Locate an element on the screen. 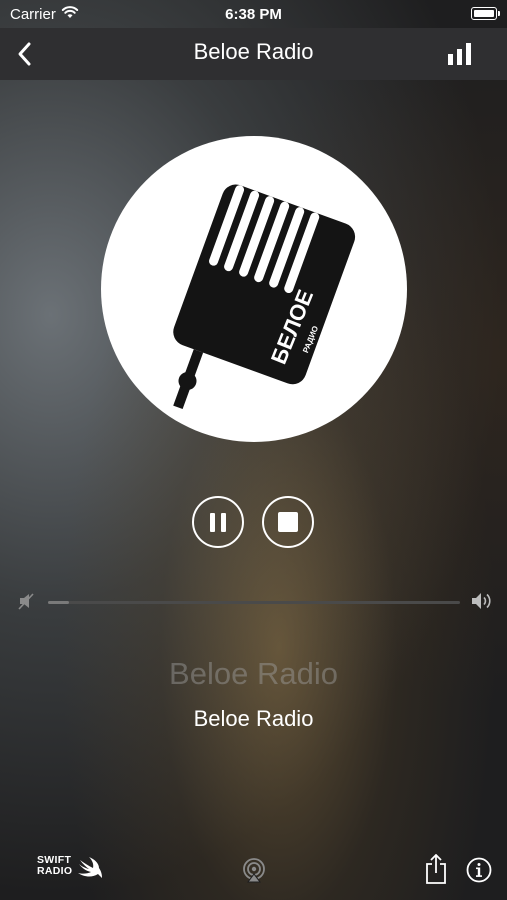  stop-button is located at coordinates (288, 522).